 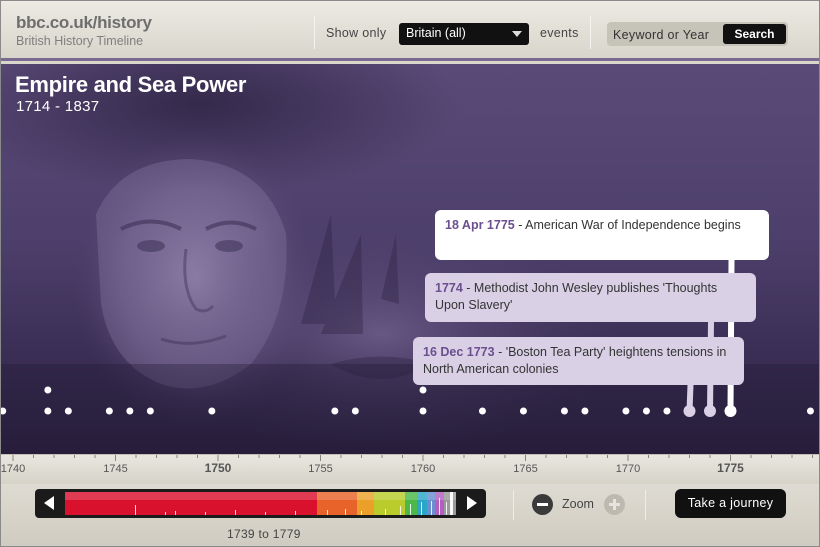 What do you see at coordinates (423, 469) in the screenshot?
I see `ruler-year-label: 1760` at bounding box center [423, 469].